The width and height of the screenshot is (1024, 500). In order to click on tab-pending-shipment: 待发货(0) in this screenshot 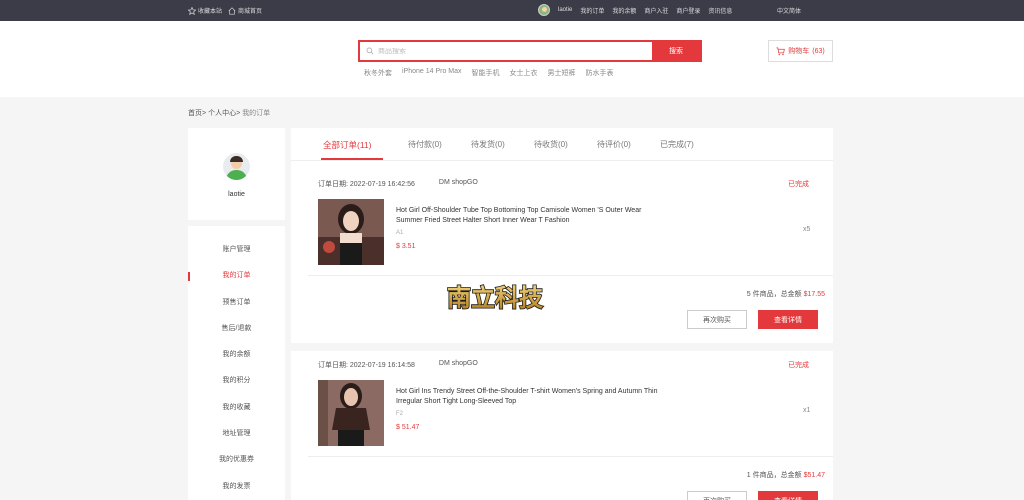, I will do `click(488, 144)`.